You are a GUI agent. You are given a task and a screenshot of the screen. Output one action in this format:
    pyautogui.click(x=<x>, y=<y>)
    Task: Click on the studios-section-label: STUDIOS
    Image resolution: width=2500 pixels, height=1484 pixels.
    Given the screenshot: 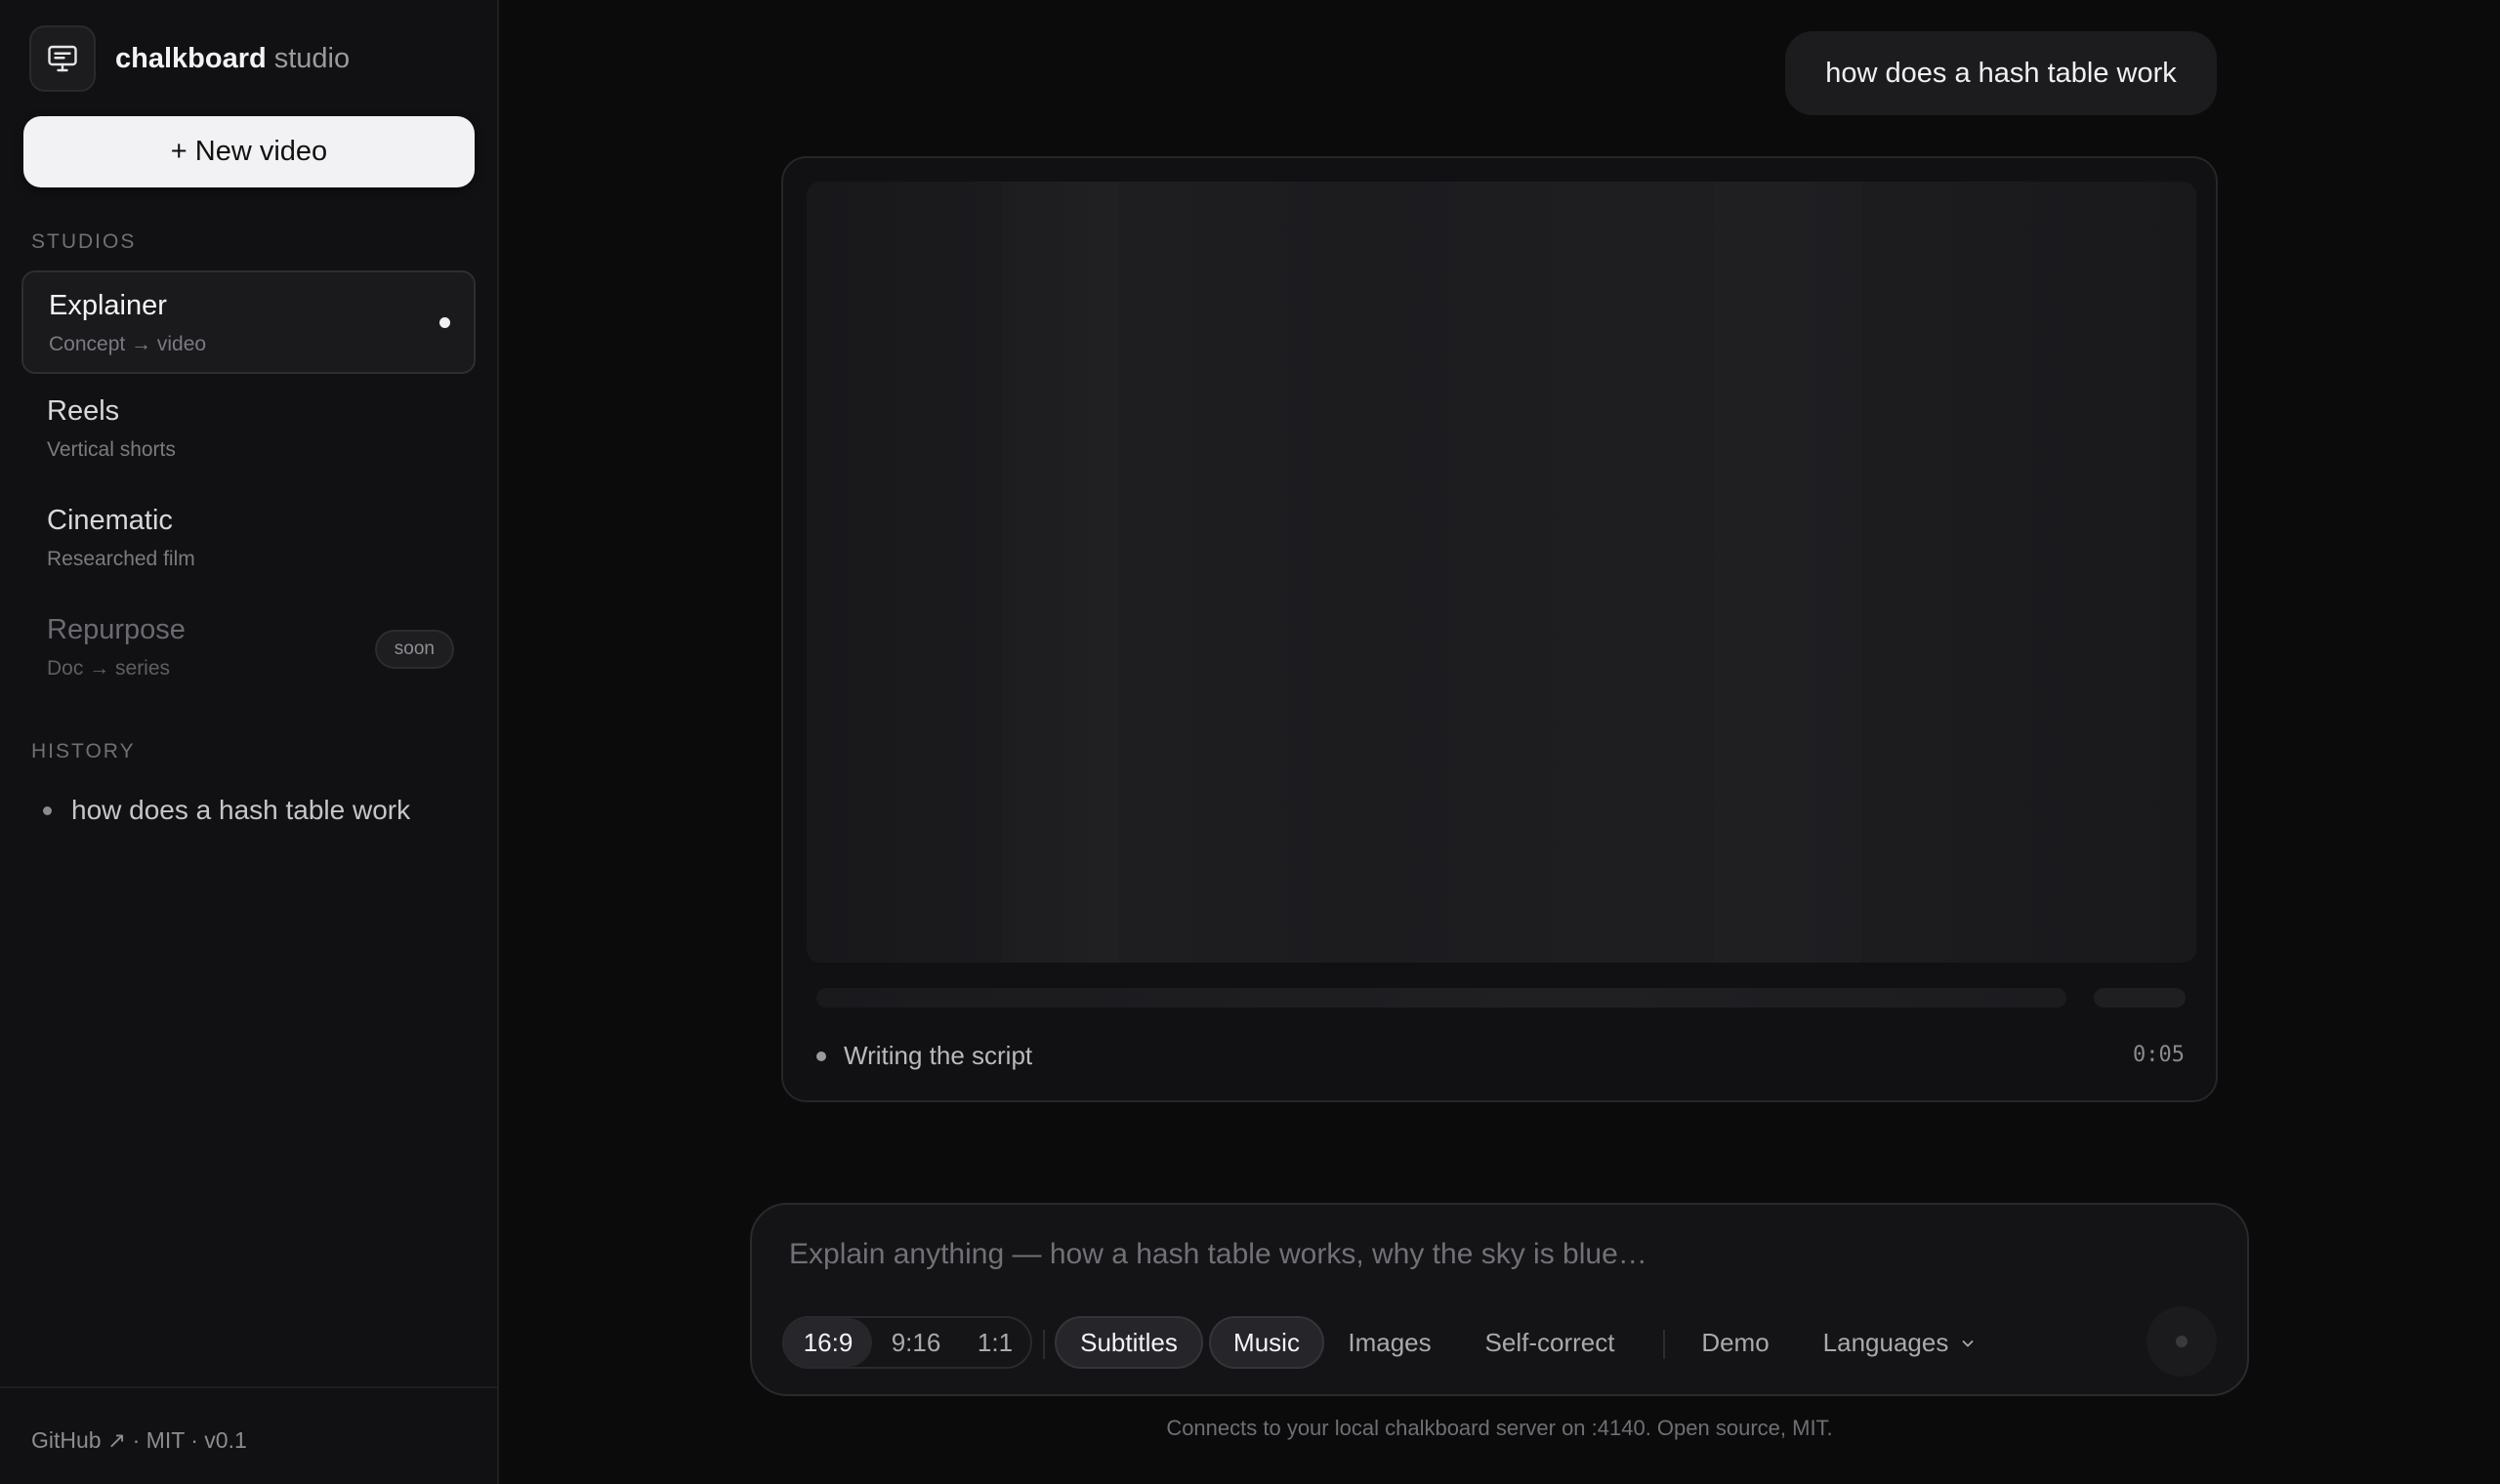 What is the action you would take?
    pyautogui.click(x=84, y=242)
    